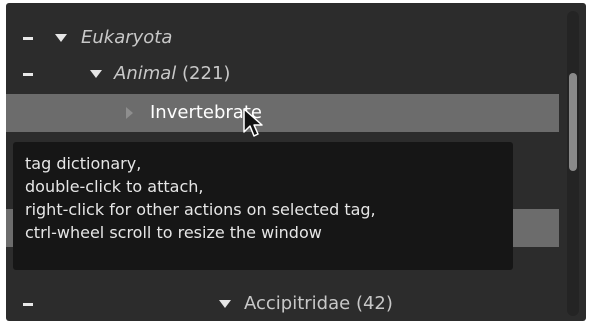  I want to click on tree-row-label: Eukaryota, so click(127, 37).